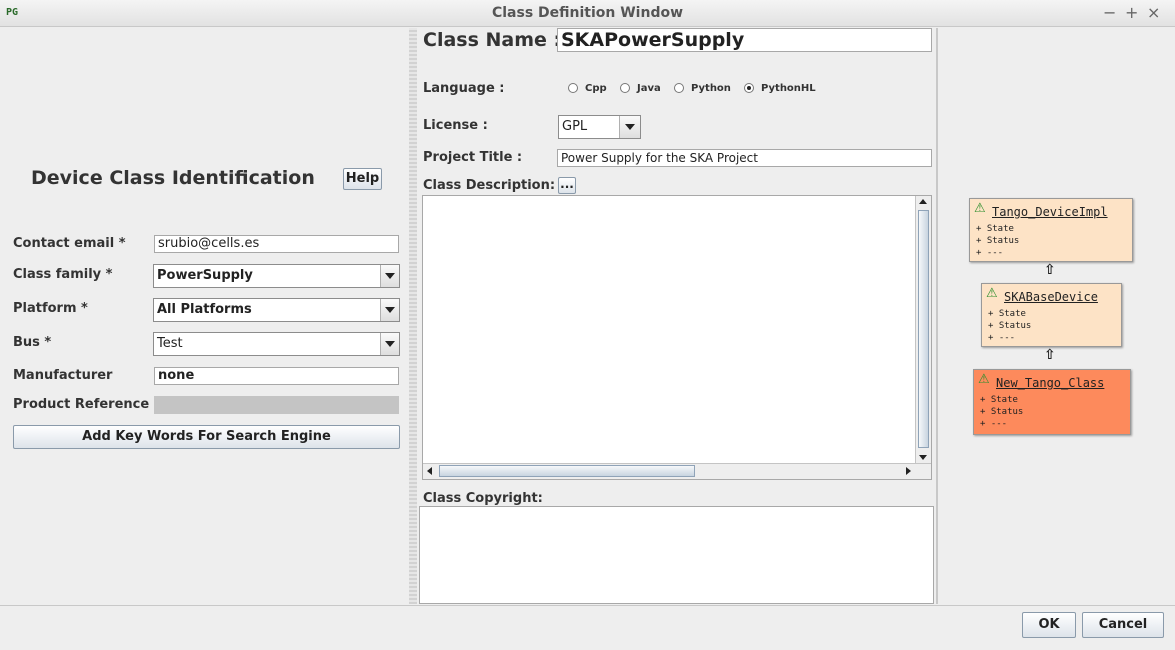 This screenshot has width=1175, height=650. What do you see at coordinates (649, 88) in the screenshot?
I see `radio-java-label: Java` at bounding box center [649, 88].